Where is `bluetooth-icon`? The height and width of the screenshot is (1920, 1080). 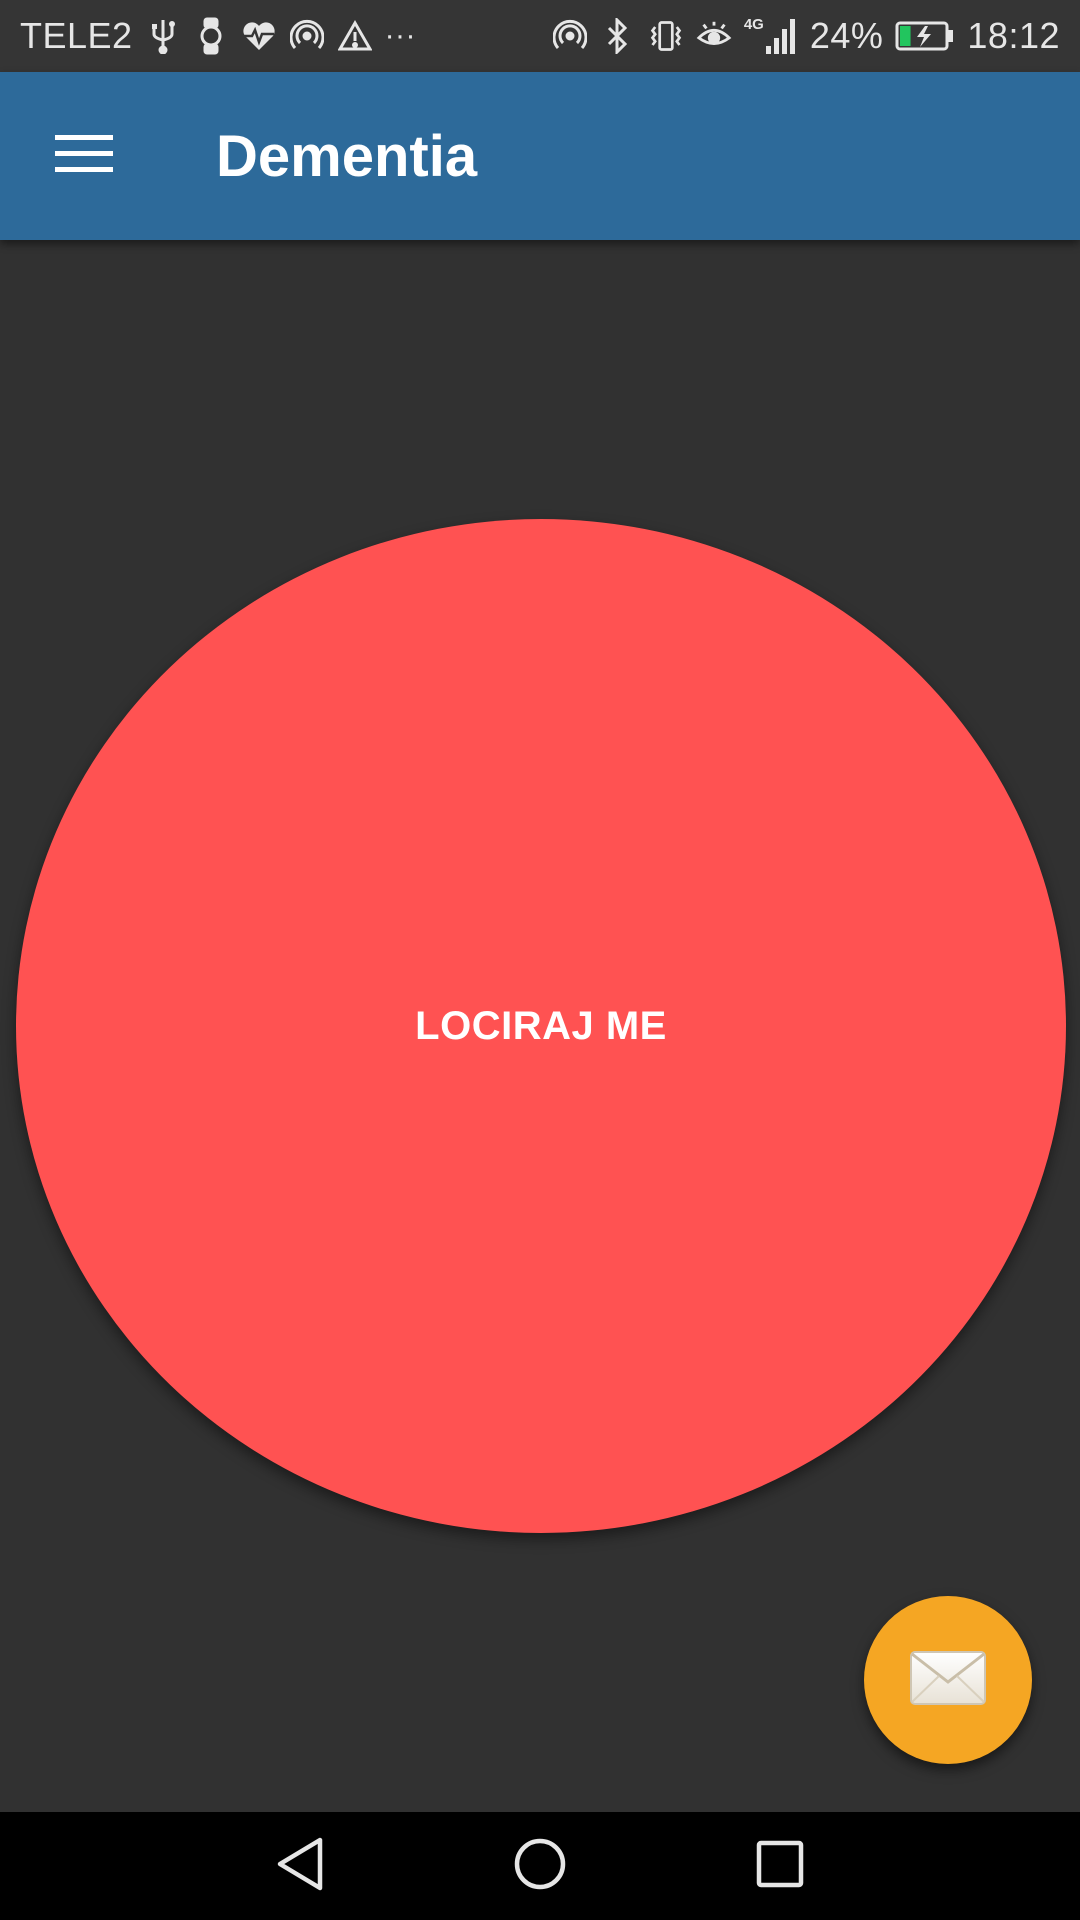
bluetooth-icon is located at coordinates (618, 36).